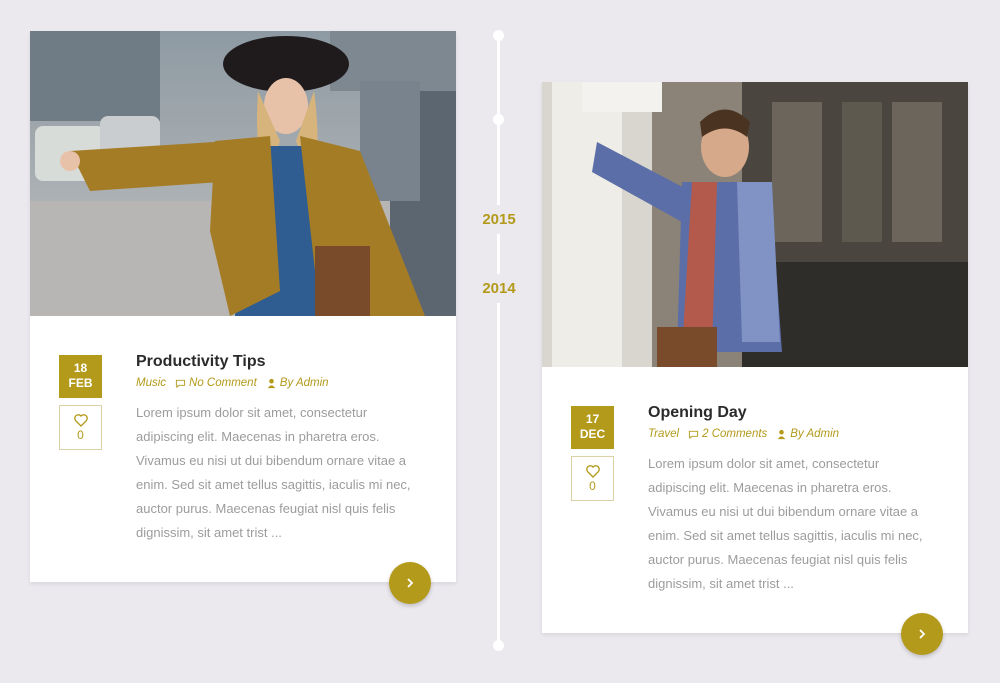 Image resolution: width=1000 pixels, height=683 pixels. I want to click on post-title: Opening Day, so click(697, 413).